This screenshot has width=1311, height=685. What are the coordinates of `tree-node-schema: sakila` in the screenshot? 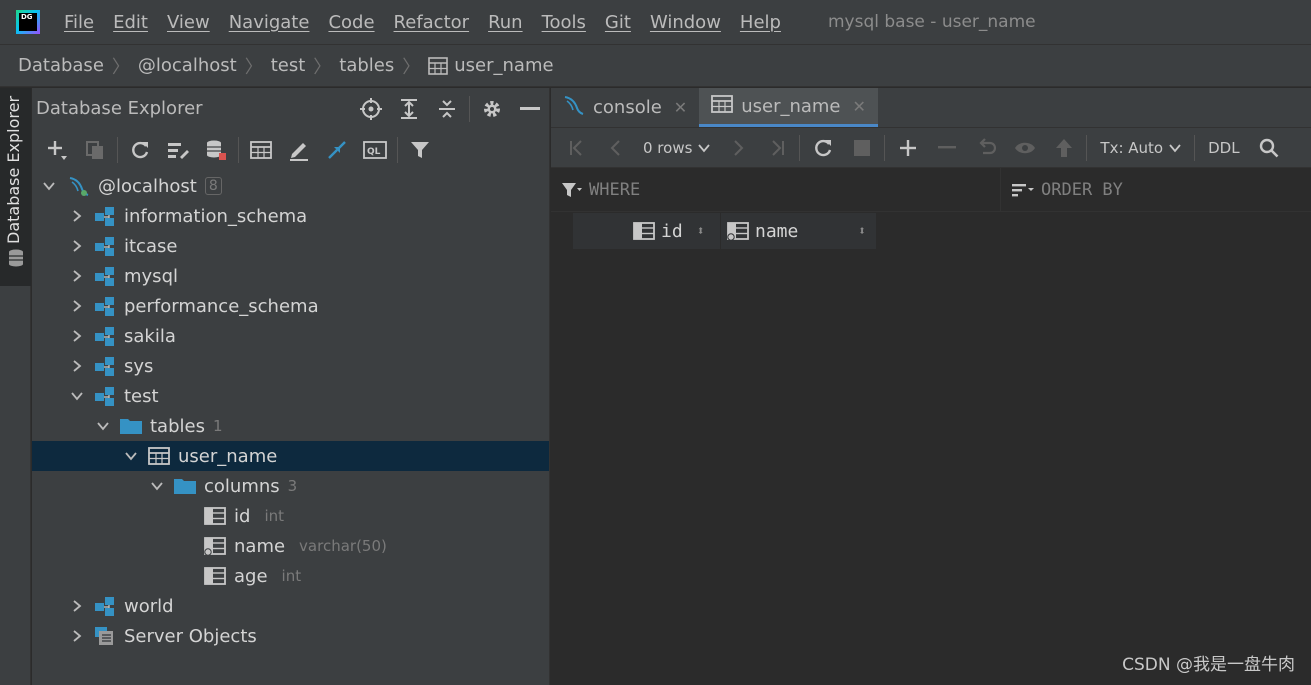 It's located at (290, 336).